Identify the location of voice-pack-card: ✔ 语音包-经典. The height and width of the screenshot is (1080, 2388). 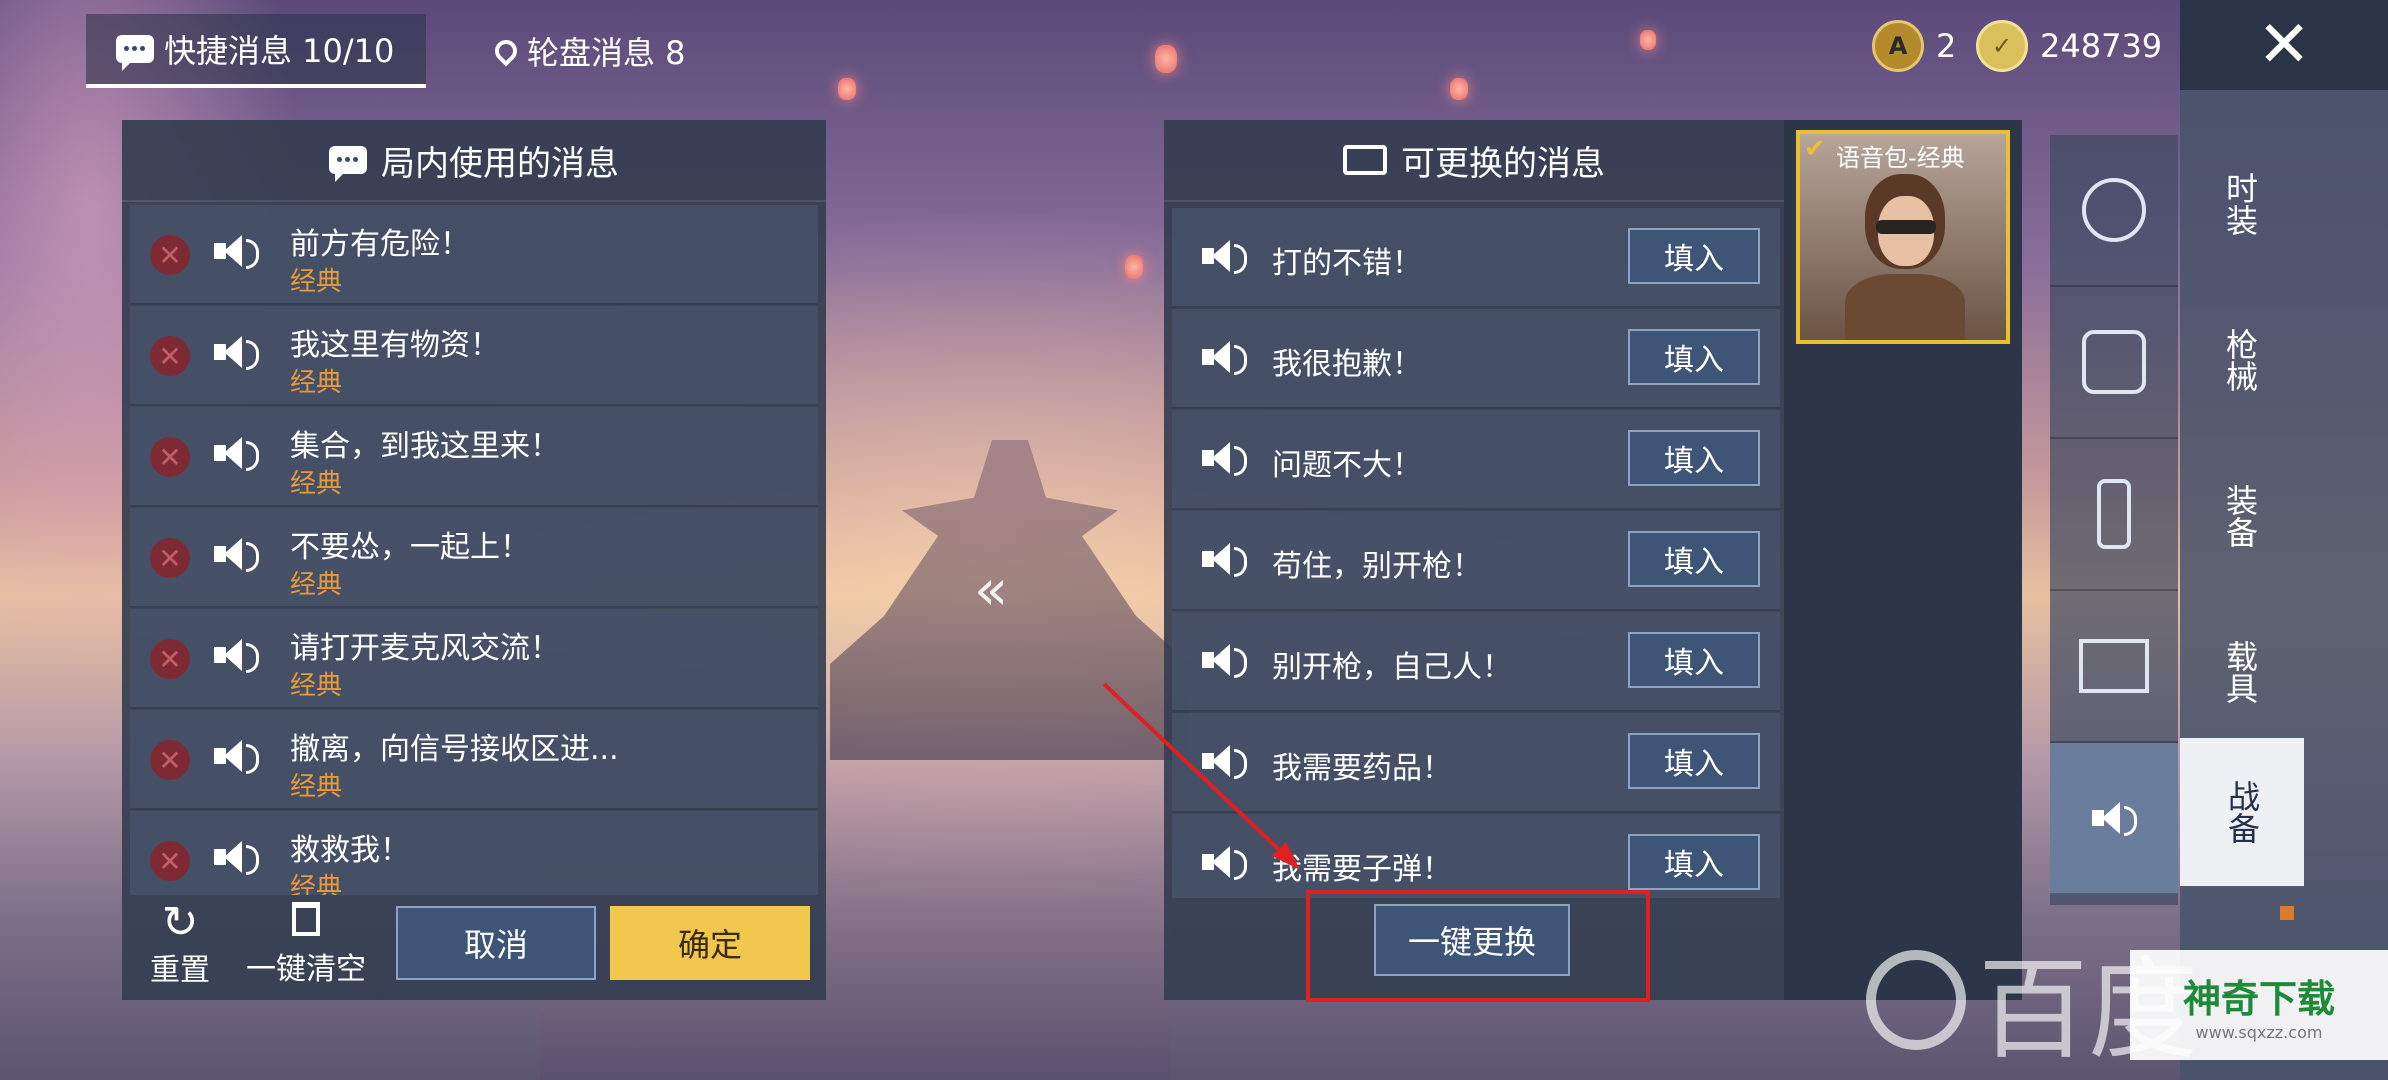
(1903, 237).